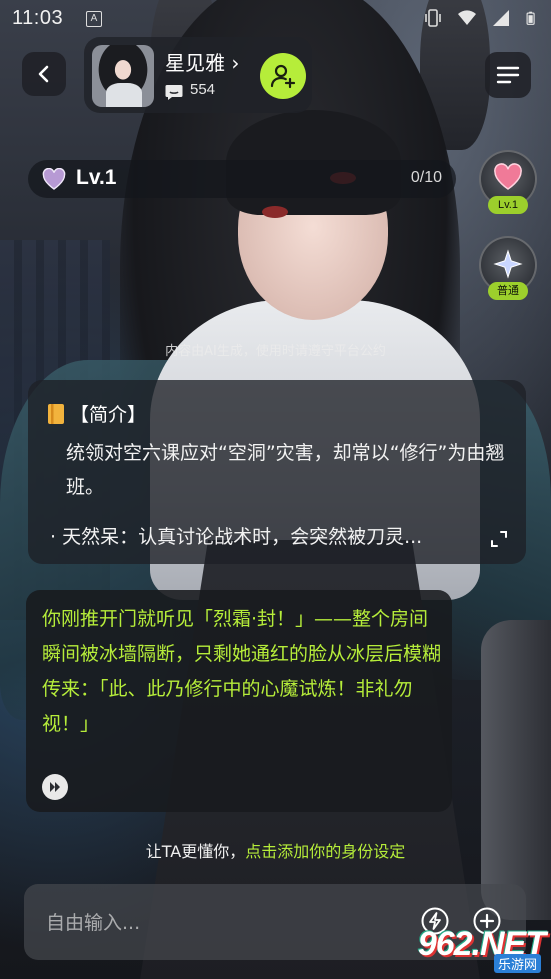 The width and height of the screenshot is (551, 979). What do you see at coordinates (325, 851) in the screenshot?
I see `add-identity-link: 点击添加你的身份设定` at bounding box center [325, 851].